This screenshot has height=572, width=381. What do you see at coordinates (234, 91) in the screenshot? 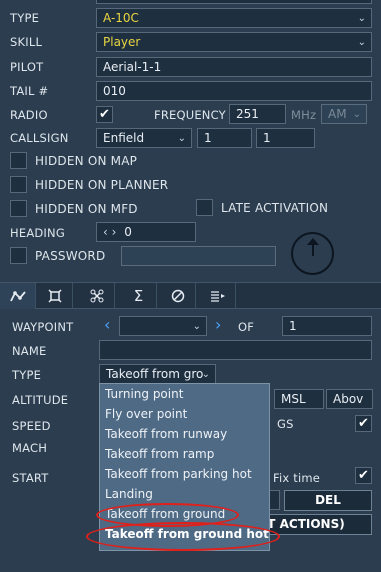
I see `tail-number-input: 010` at bounding box center [234, 91].